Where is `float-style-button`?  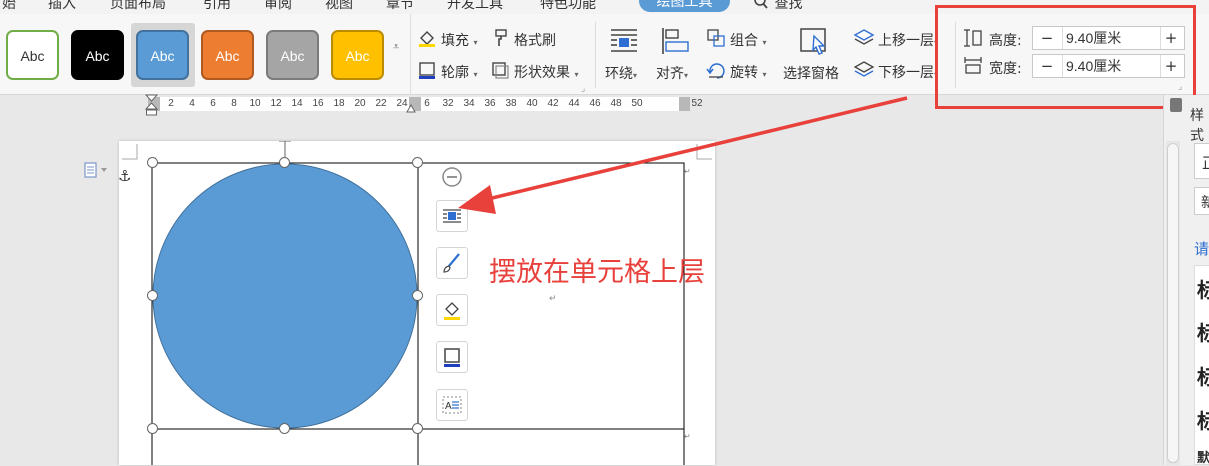 float-style-button is located at coordinates (452, 263).